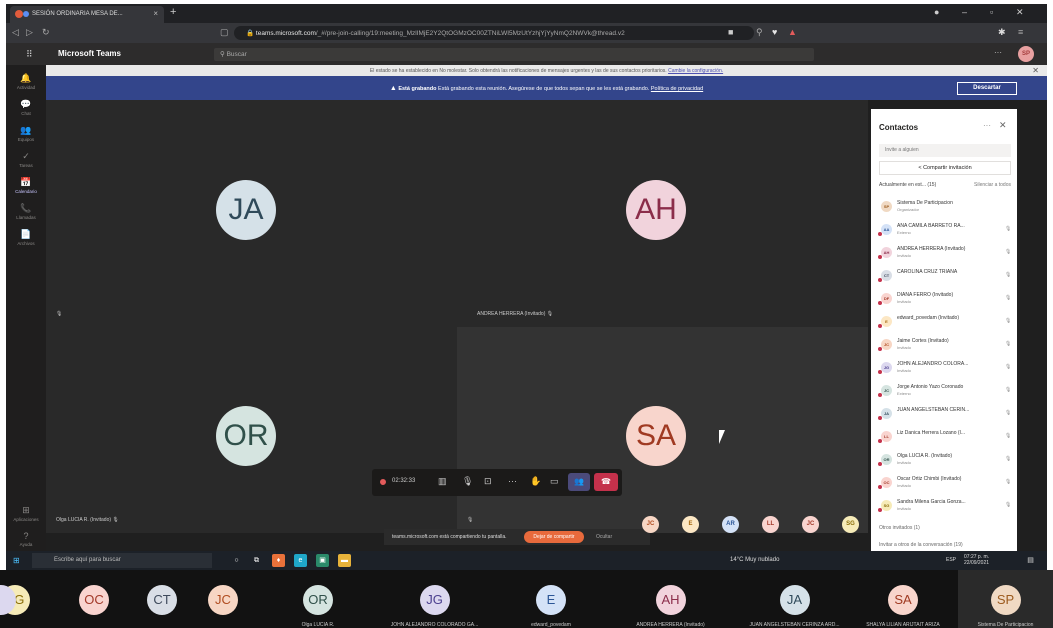  Describe the element at coordinates (251, 430) in the screenshot. I see `video-tile: OR Olga LUCIA R. (Invitado) 🎙` at that location.